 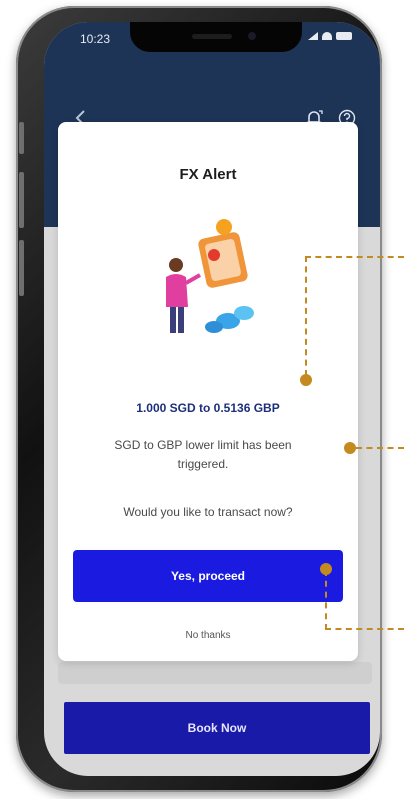 What do you see at coordinates (364, 629) in the screenshot?
I see `callout-line-proceed-horizontal` at bounding box center [364, 629].